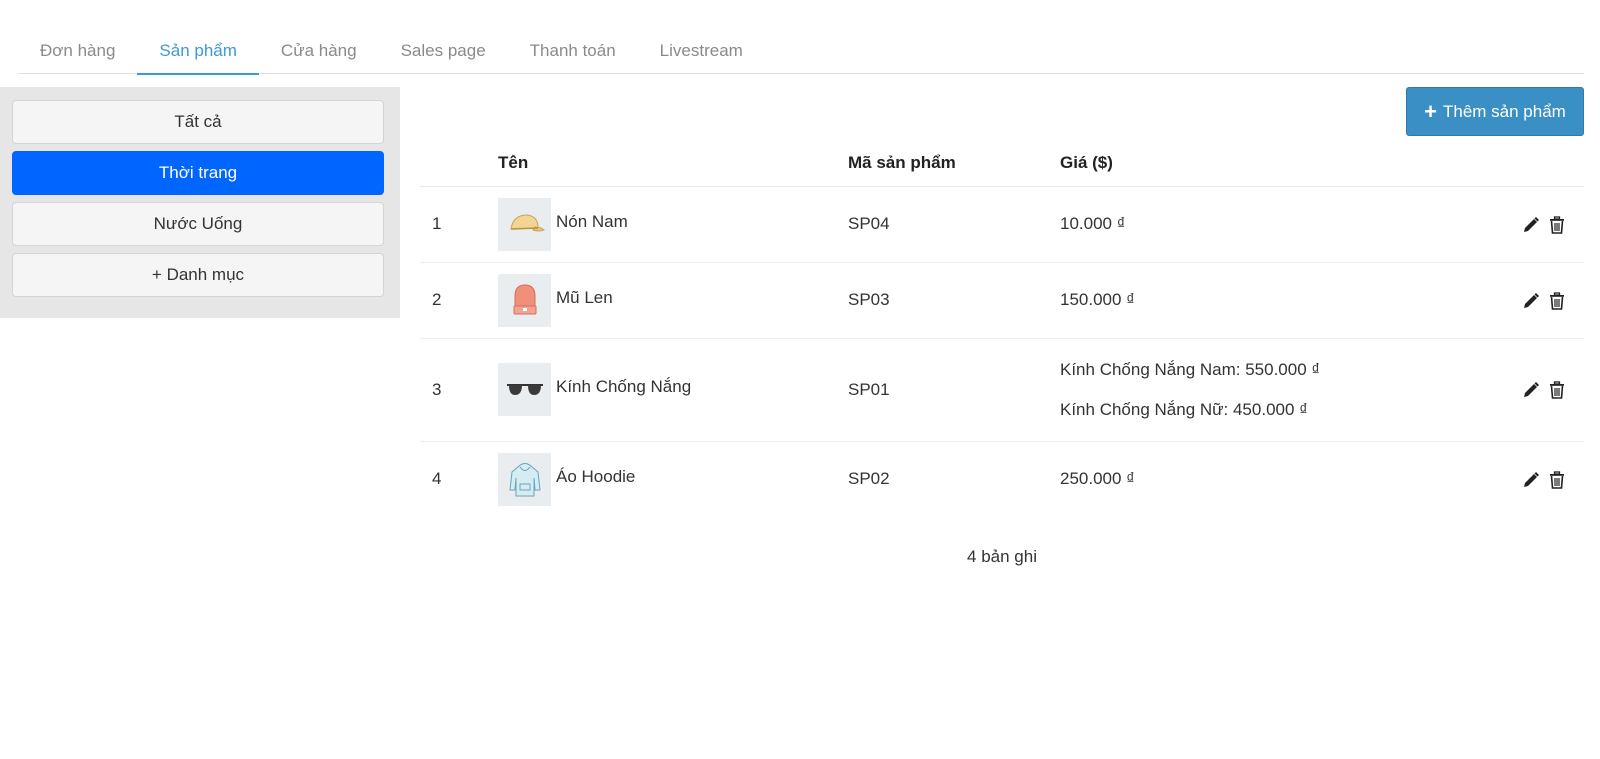  Describe the element at coordinates (437, 479) in the screenshot. I see `row-index: 4` at that location.